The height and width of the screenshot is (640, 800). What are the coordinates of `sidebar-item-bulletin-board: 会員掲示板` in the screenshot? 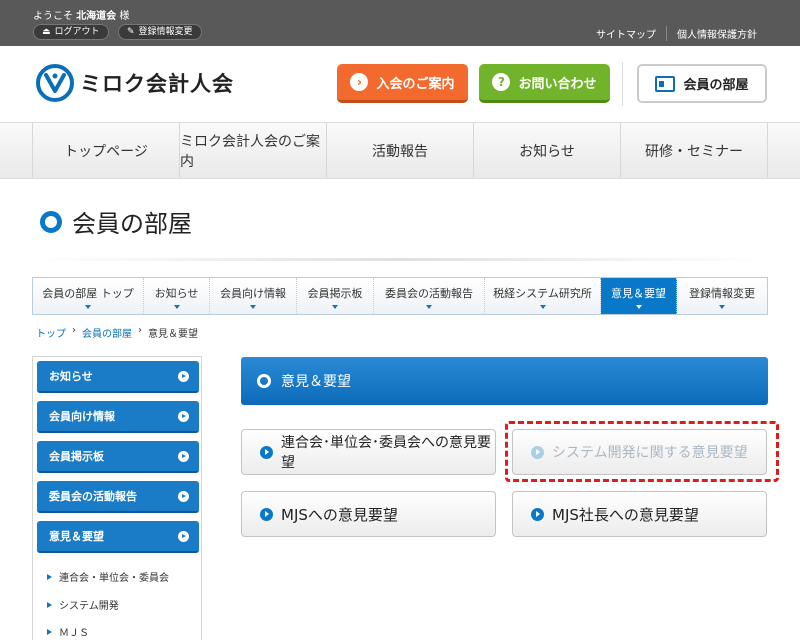 It's located at (118, 457).